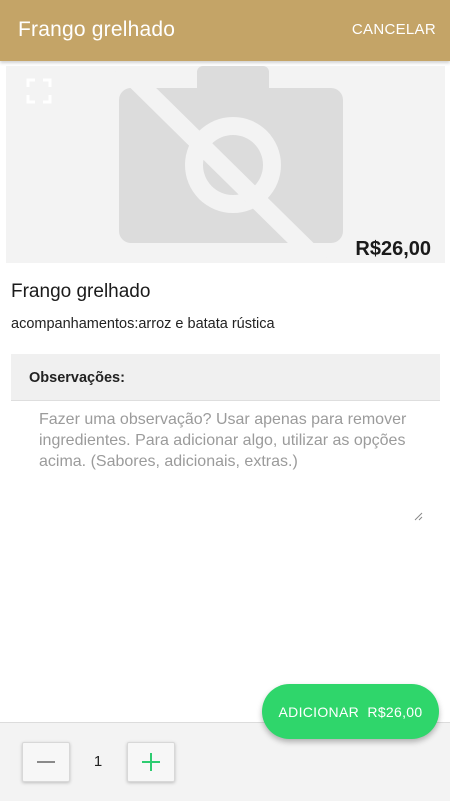 This screenshot has height=801, width=450. I want to click on decrease-quantity-button, so click(46, 762).